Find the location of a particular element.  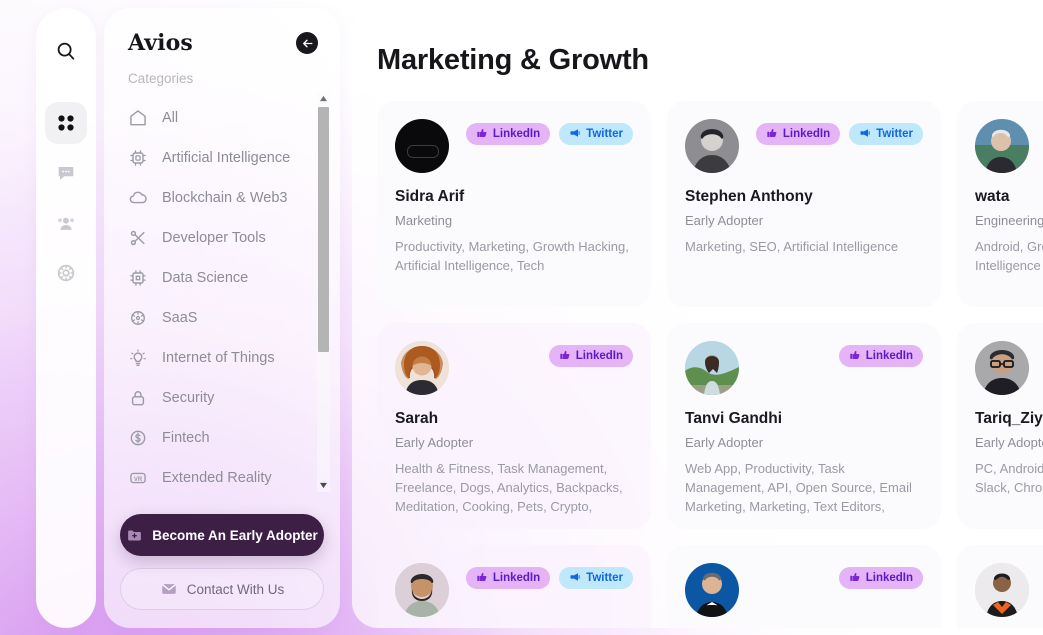

lock-icon is located at coordinates (138, 398).